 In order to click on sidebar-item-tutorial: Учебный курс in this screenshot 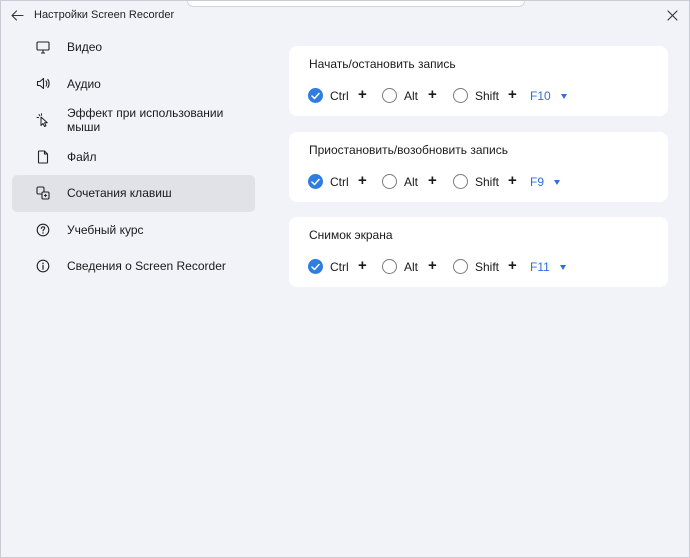, I will do `click(133, 230)`.